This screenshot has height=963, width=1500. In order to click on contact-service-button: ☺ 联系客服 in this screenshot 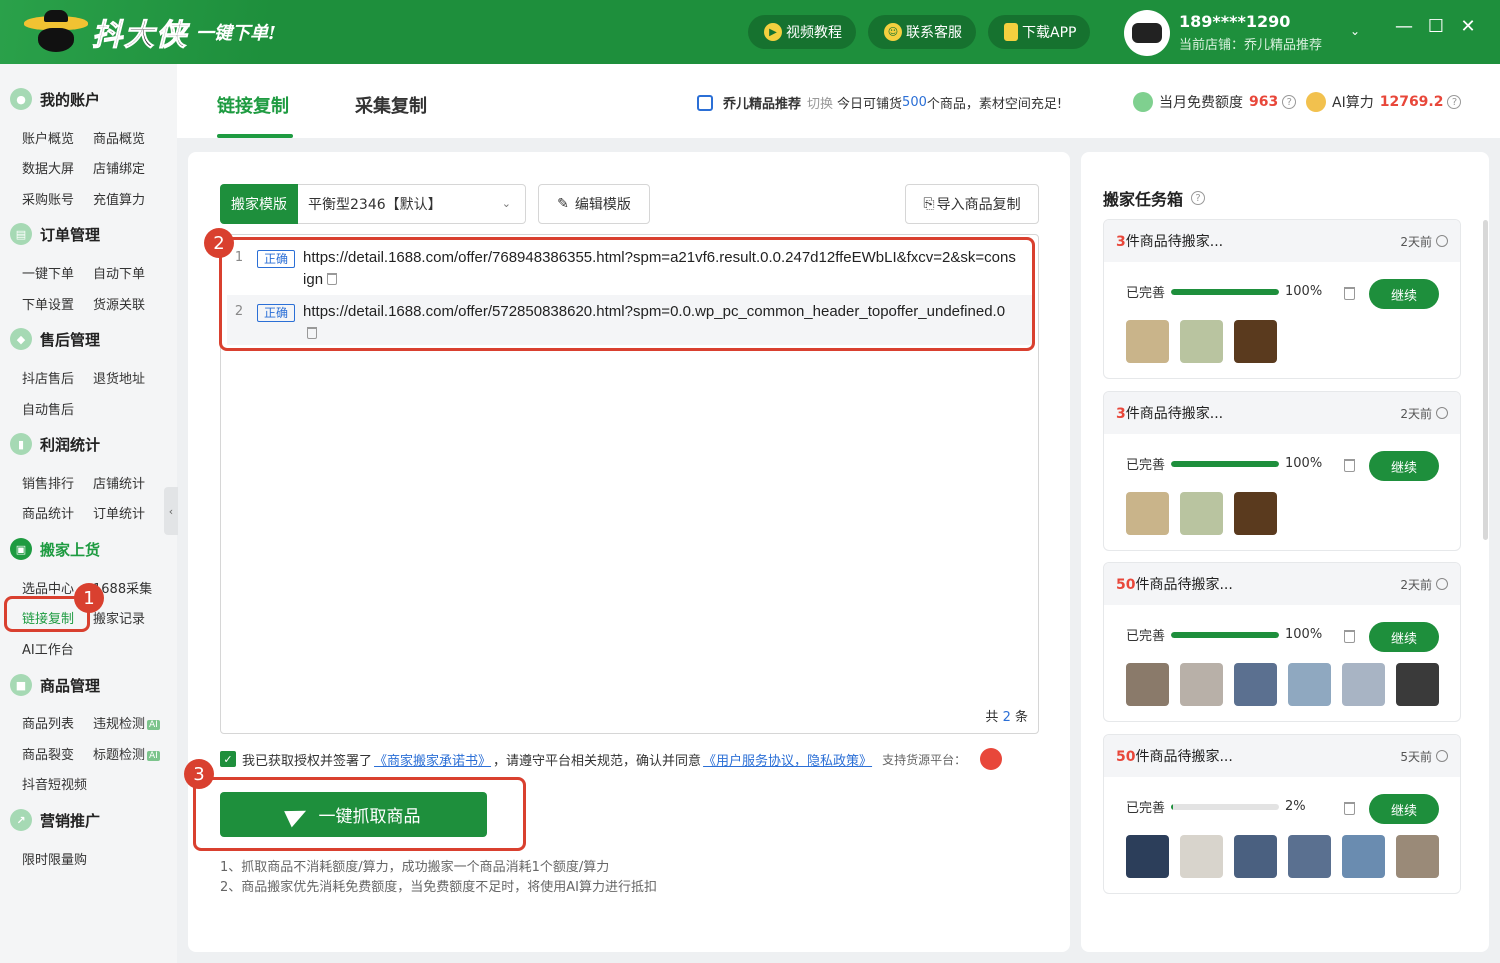, I will do `click(922, 32)`.